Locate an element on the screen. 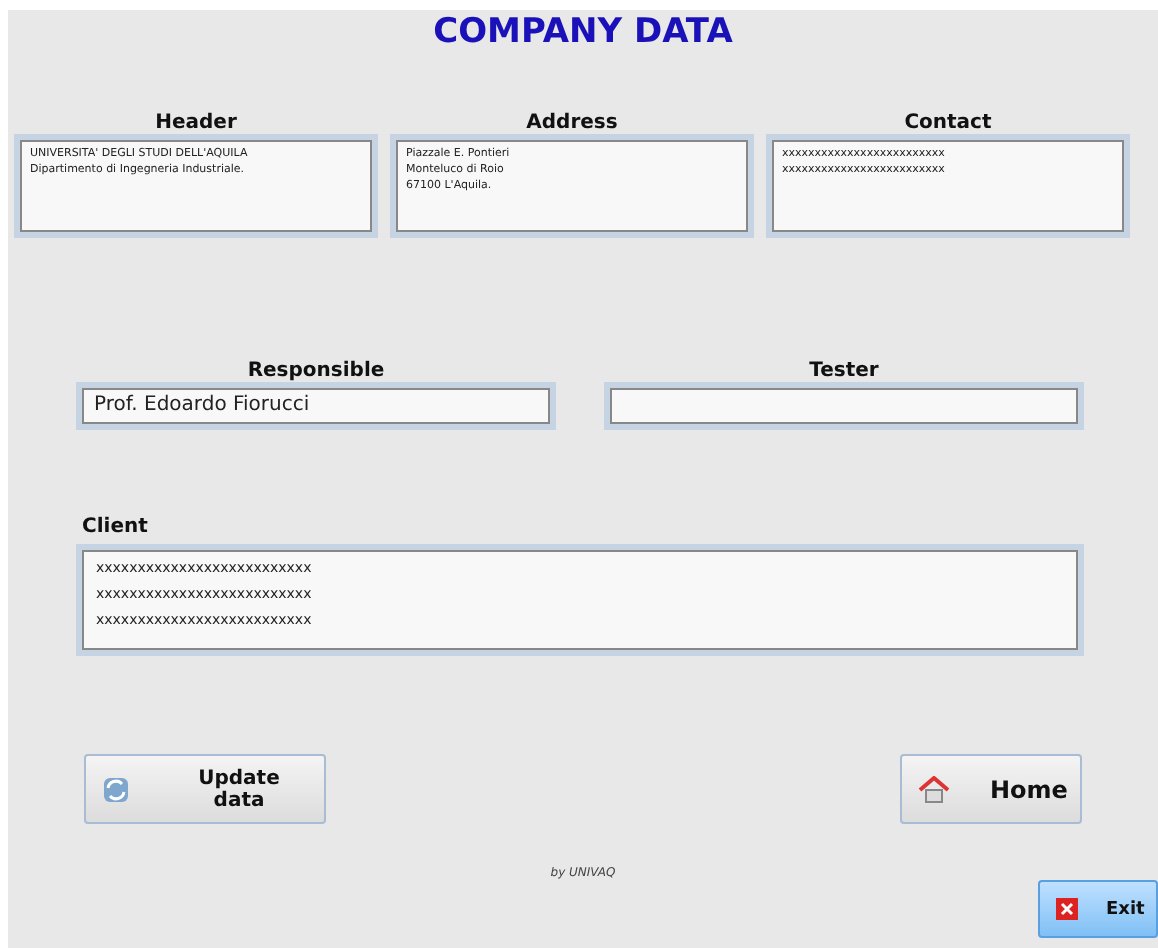 This screenshot has width=1158, height=948. field-label: Client is located at coordinates (116, 527).